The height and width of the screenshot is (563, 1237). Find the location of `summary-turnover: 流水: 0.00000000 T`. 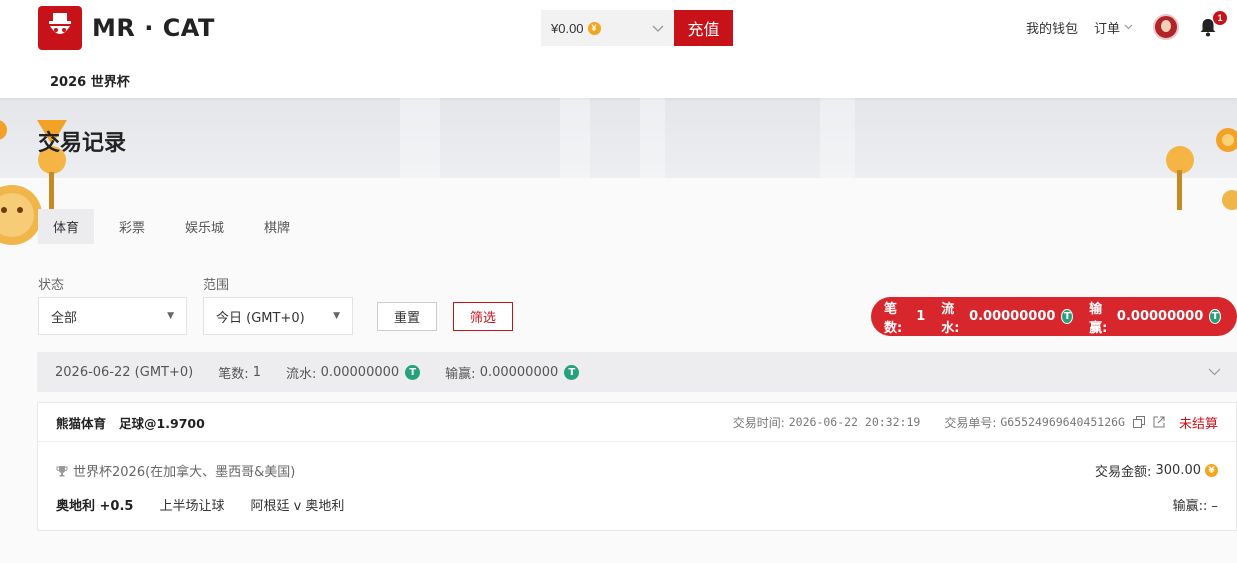

summary-turnover: 流水: 0.00000000 T is located at coordinates (1007, 317).